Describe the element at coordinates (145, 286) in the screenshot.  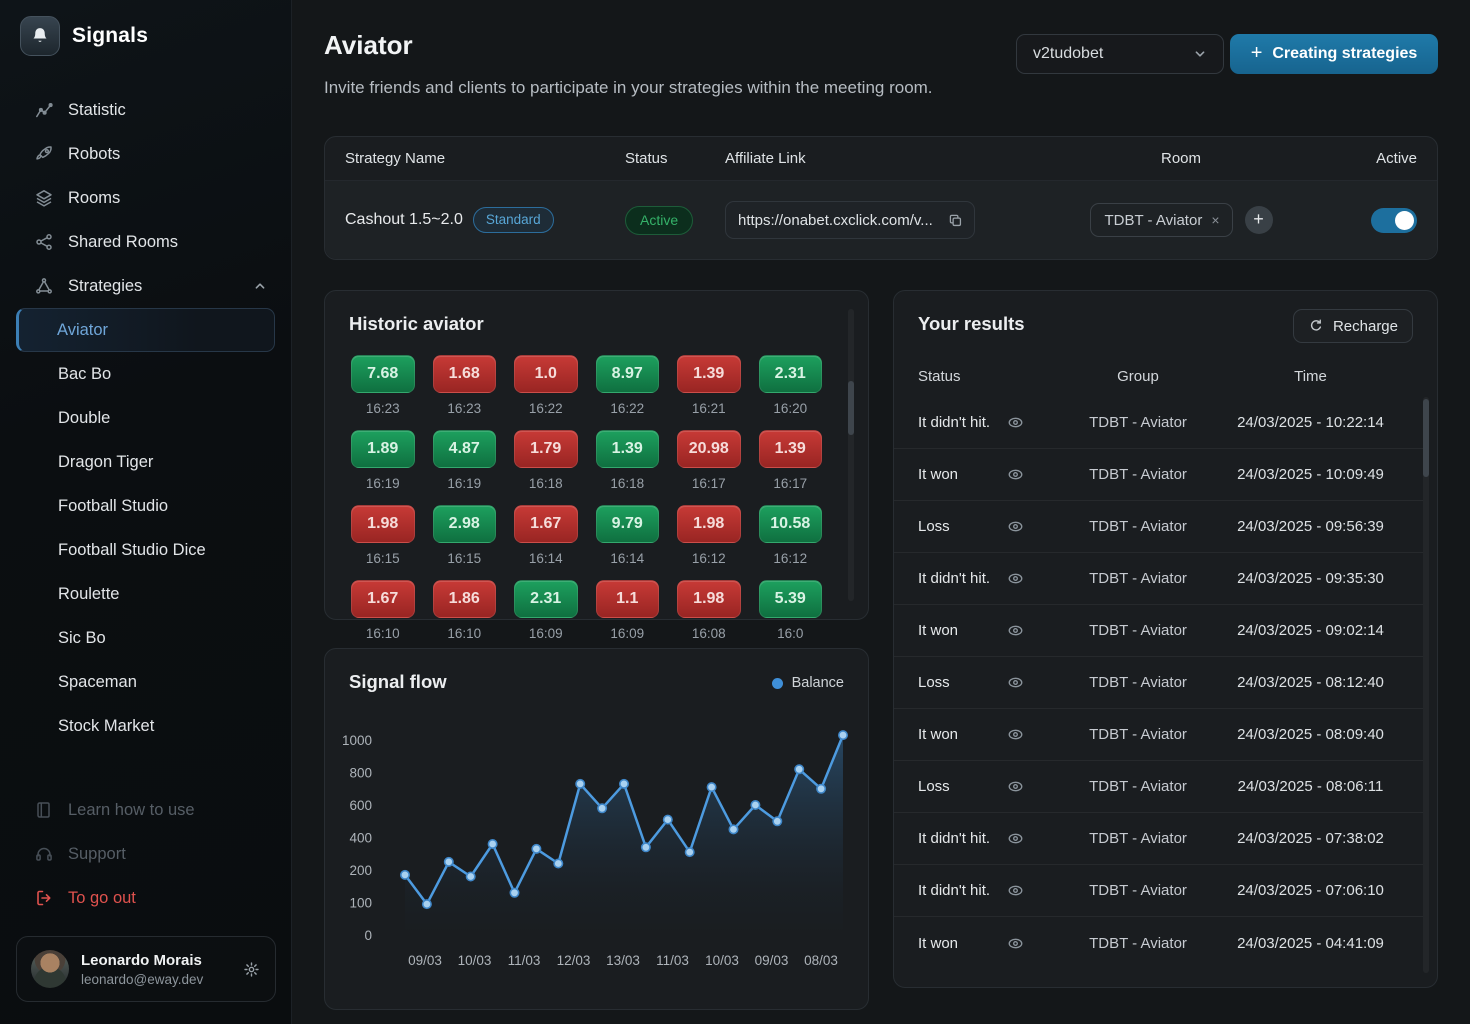
I see `sidebar-item-strategies: Strategies` at that location.